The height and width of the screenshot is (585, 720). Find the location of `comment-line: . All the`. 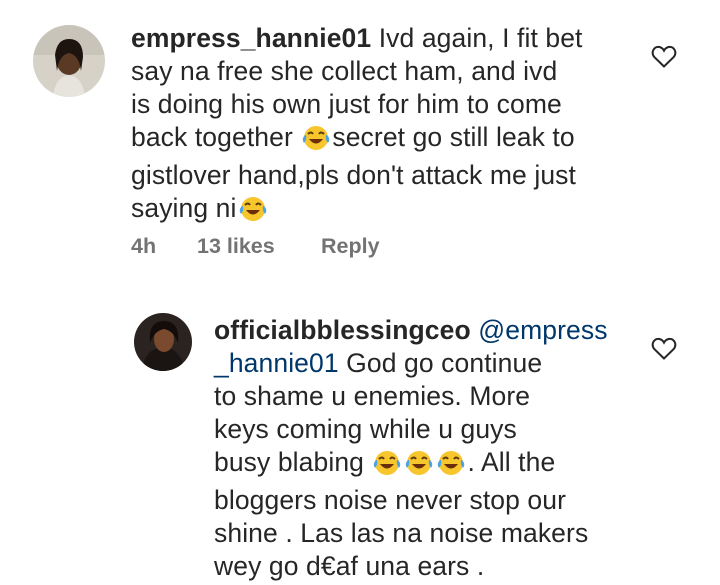

comment-line: . All the is located at coordinates (511, 462).